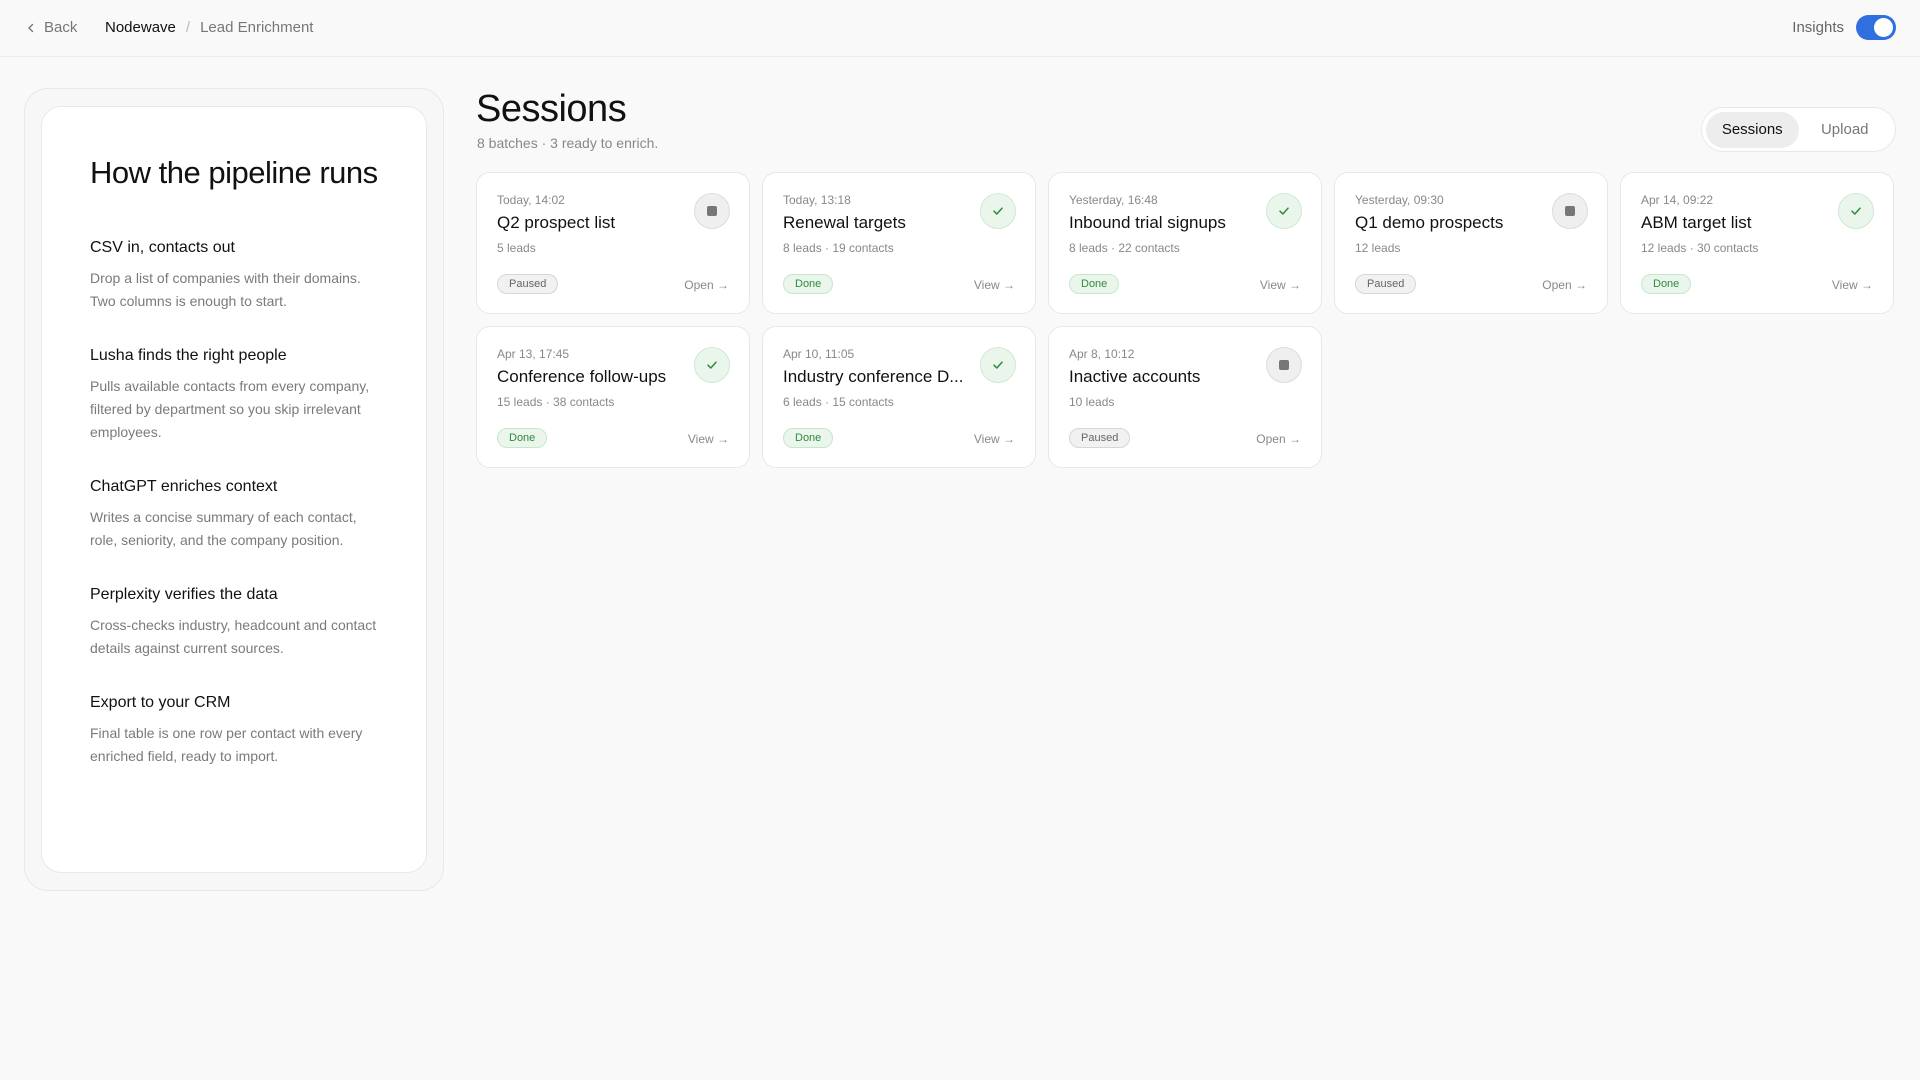 This screenshot has height=1080, width=1920. I want to click on insights-toggle, so click(1876, 27).